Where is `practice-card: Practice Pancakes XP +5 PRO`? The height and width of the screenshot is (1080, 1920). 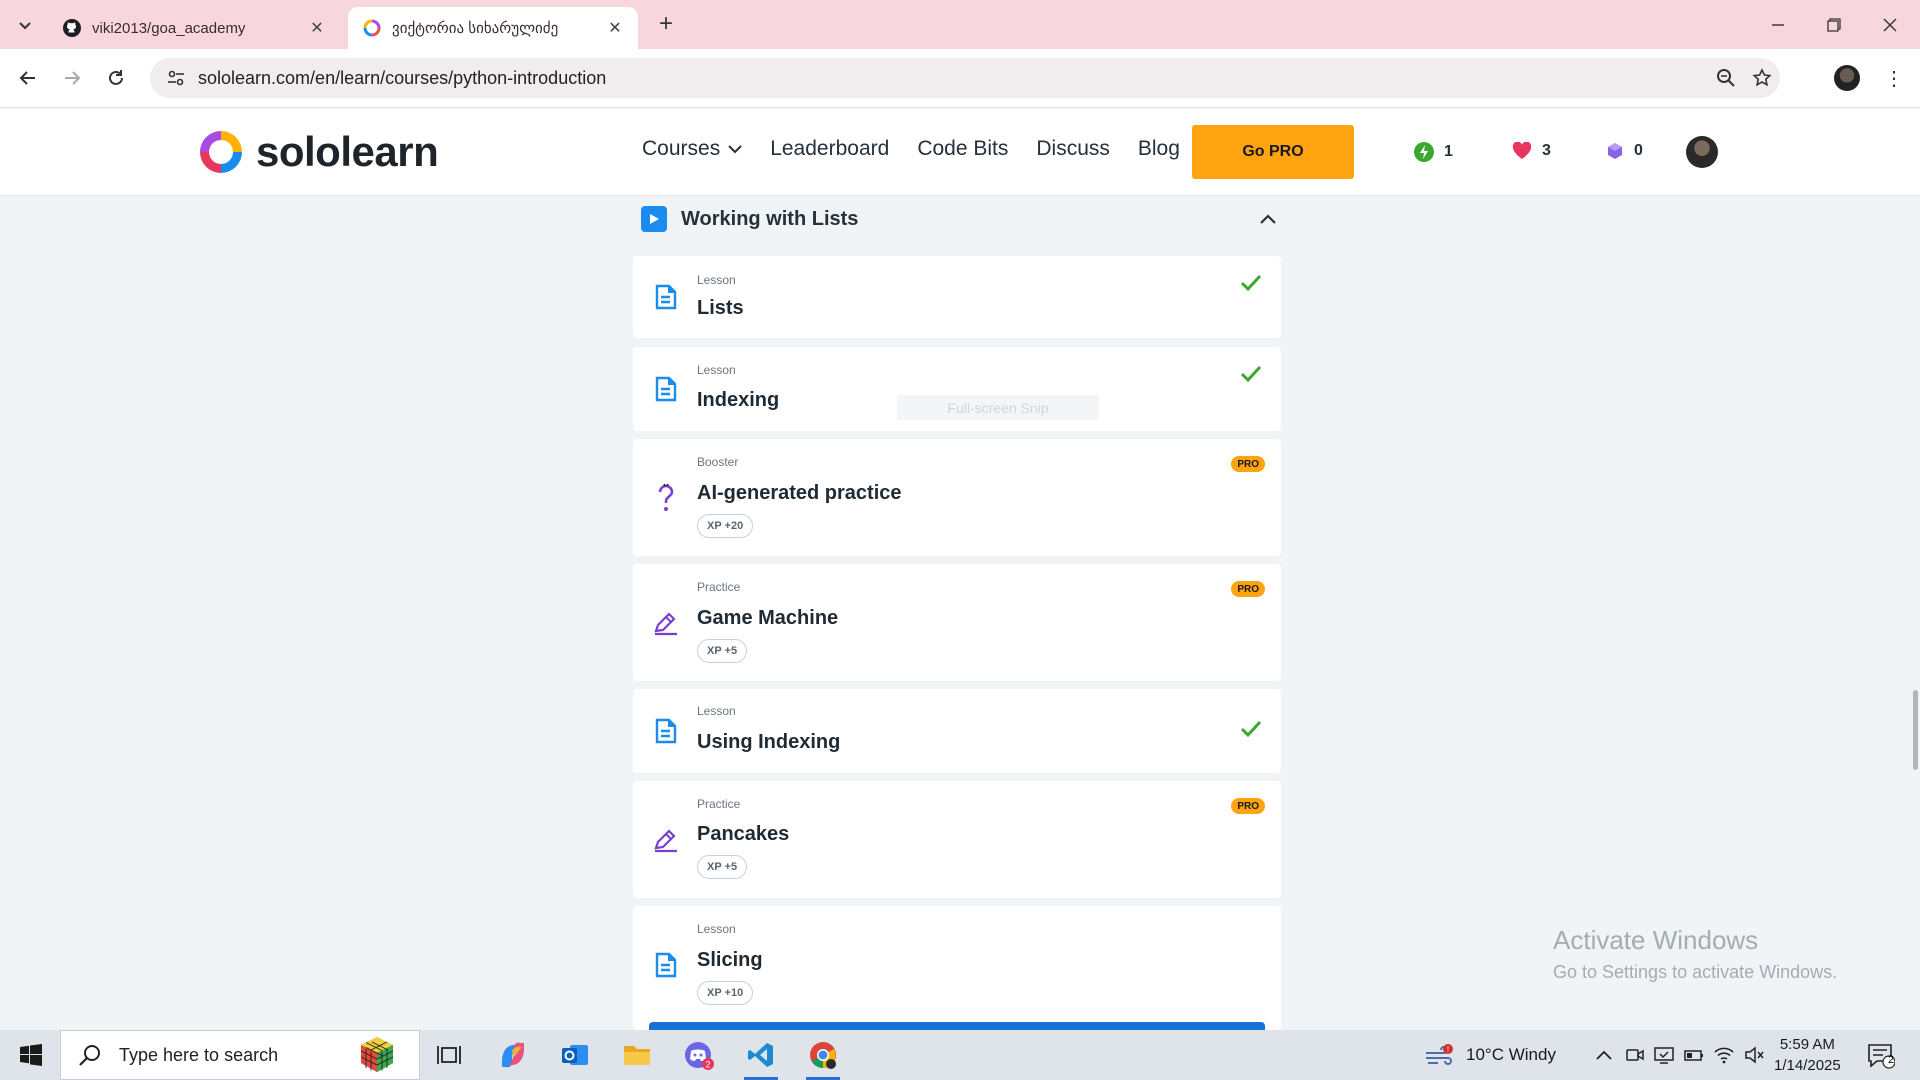
practice-card: Practice Pancakes XP +5 PRO is located at coordinates (957, 839).